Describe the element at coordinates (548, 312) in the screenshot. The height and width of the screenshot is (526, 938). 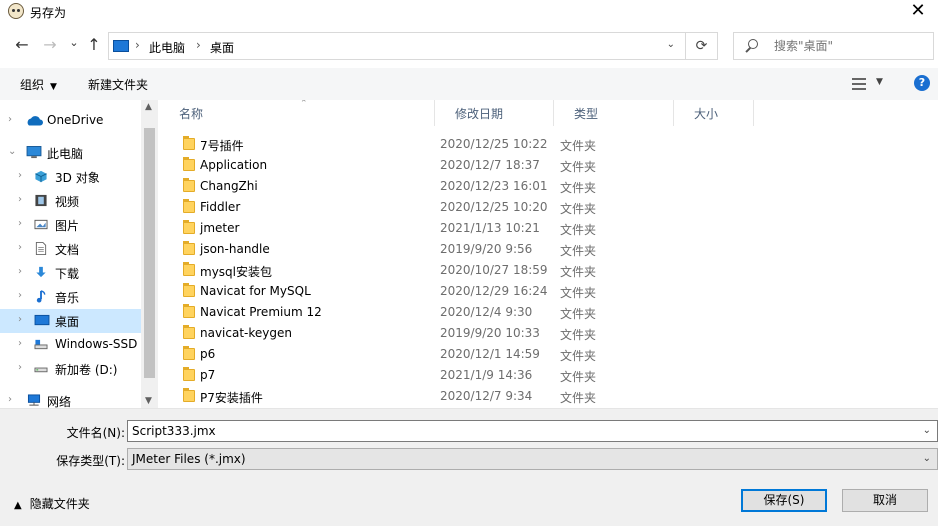
I see `file-row: Navicat Premium 12 2020/12/4 9:30 文件夹` at that location.